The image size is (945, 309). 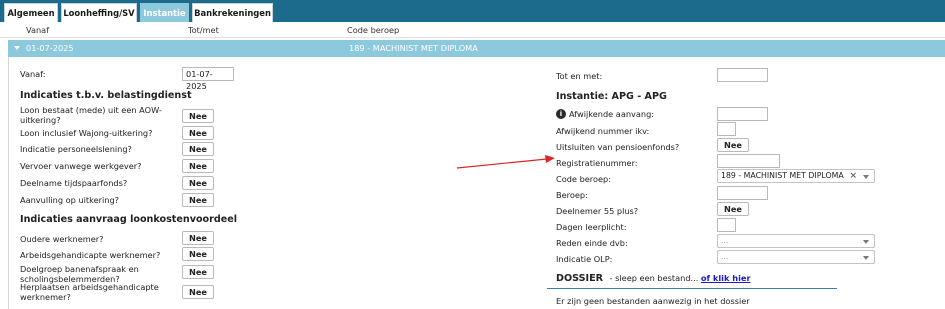 I want to click on vervoer-label: Vervoer vanwege werkgever?, so click(x=81, y=166).